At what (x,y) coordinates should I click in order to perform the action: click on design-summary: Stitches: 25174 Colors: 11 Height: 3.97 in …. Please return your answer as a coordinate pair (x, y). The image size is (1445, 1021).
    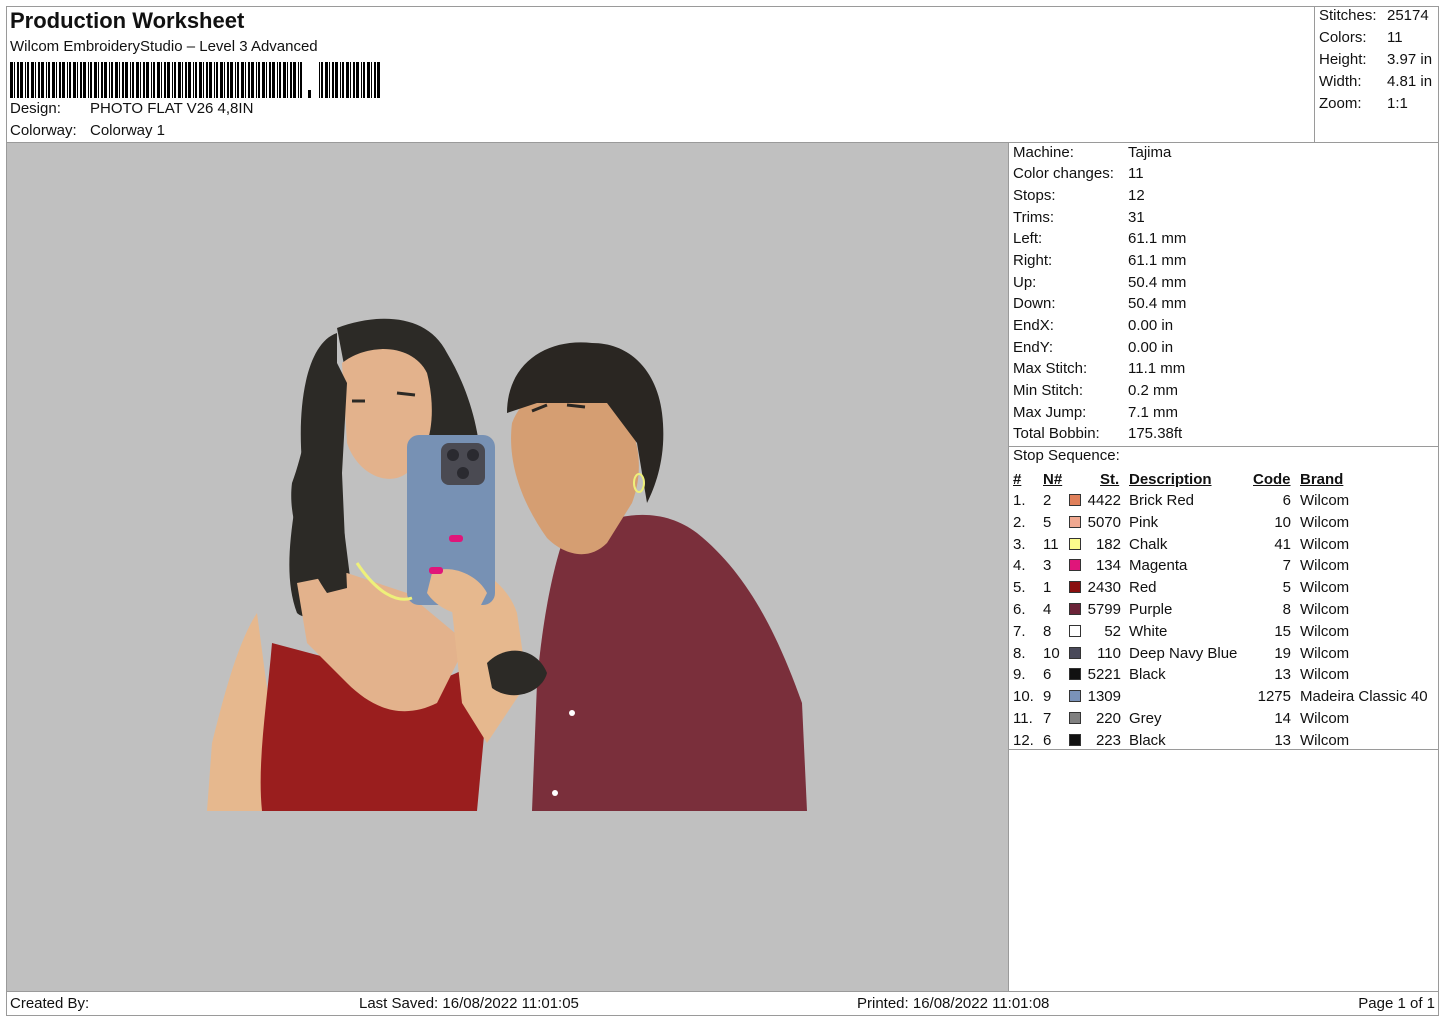
    Looking at the image, I should click on (1376, 74).